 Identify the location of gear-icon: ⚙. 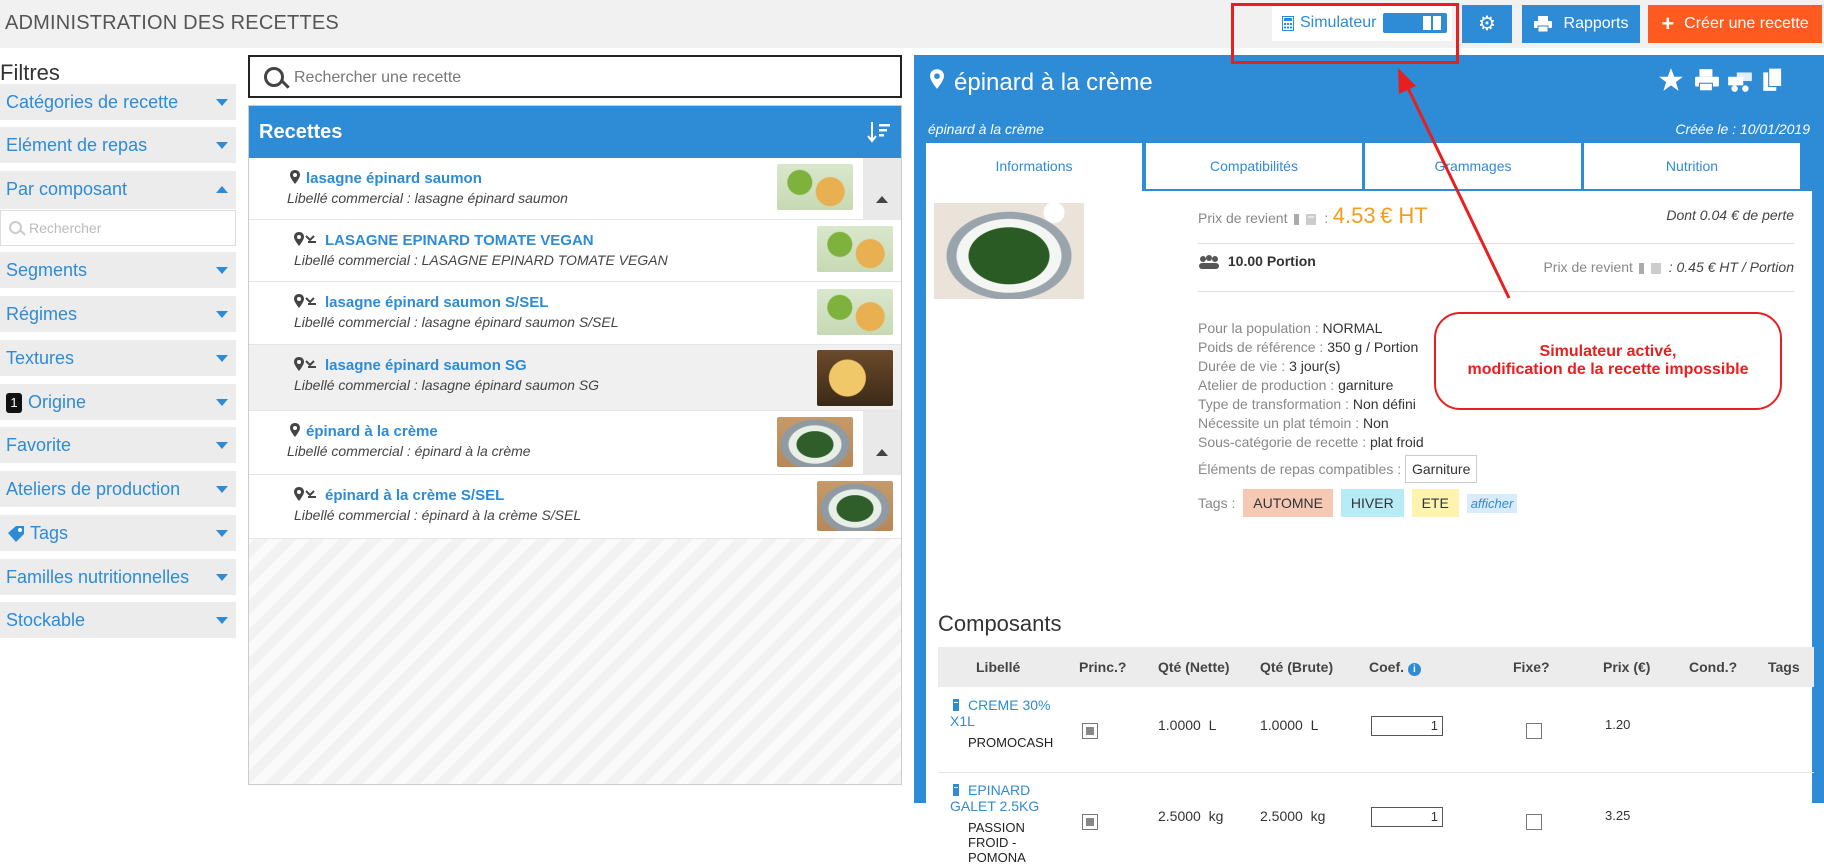
(1487, 24).